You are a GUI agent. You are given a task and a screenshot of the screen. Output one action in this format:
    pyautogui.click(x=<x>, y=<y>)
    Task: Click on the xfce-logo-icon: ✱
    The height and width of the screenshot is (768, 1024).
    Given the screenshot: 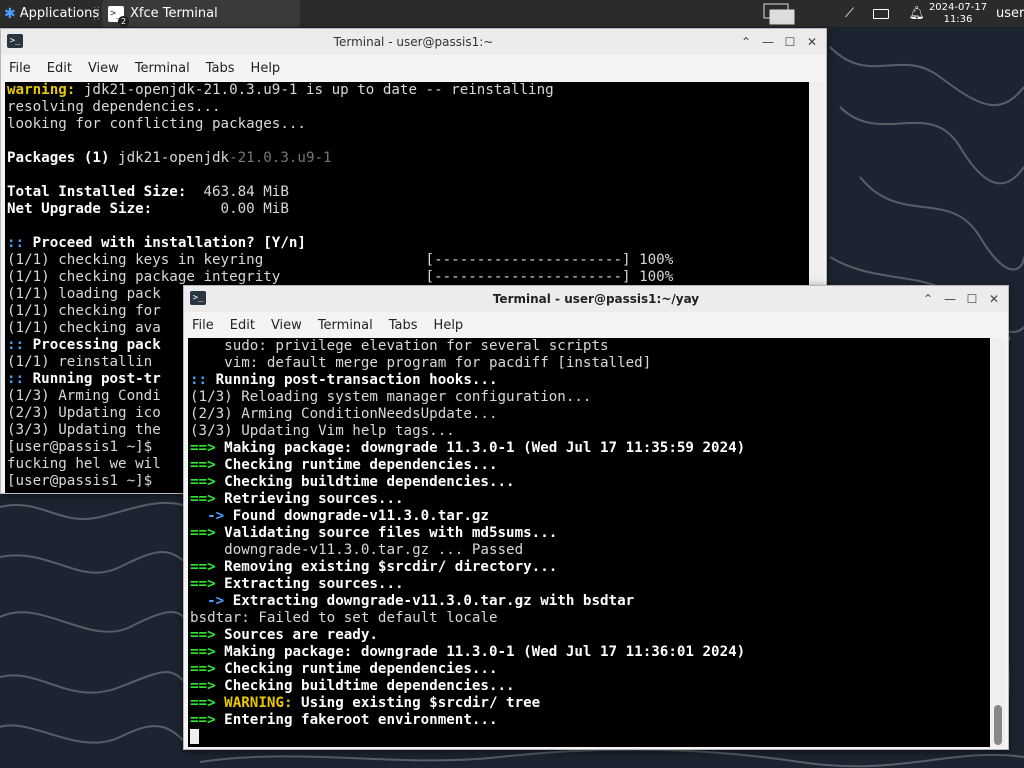 What is the action you would take?
    pyautogui.click(x=10, y=13)
    